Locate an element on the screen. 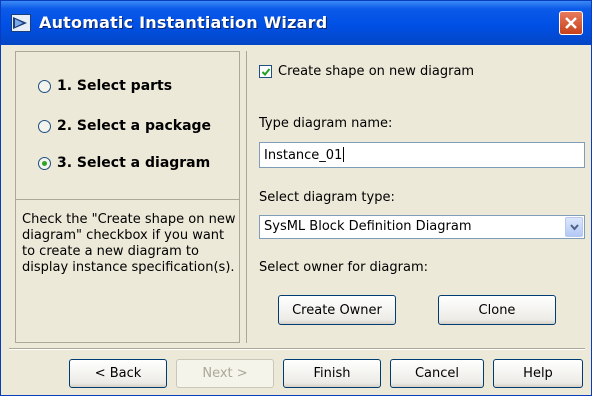  finish-button: Finish is located at coordinates (332, 373).